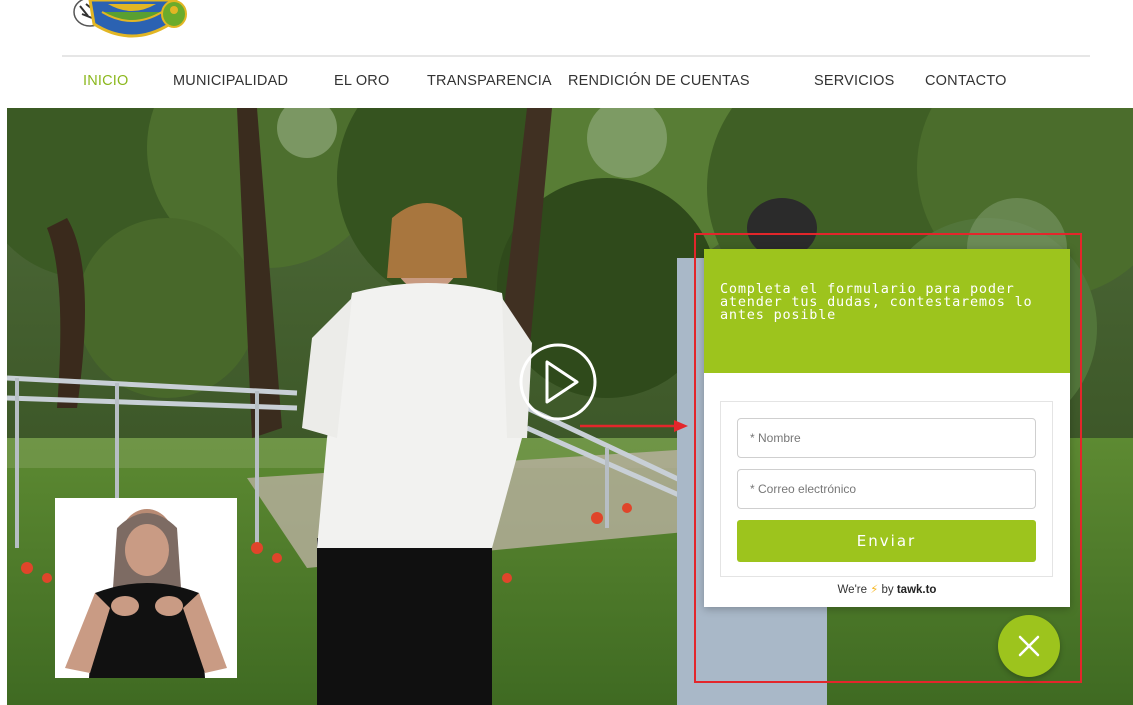 Image resolution: width=1133 pixels, height=705 pixels. What do you see at coordinates (634, 426) in the screenshot?
I see `annotation-arrow` at bounding box center [634, 426].